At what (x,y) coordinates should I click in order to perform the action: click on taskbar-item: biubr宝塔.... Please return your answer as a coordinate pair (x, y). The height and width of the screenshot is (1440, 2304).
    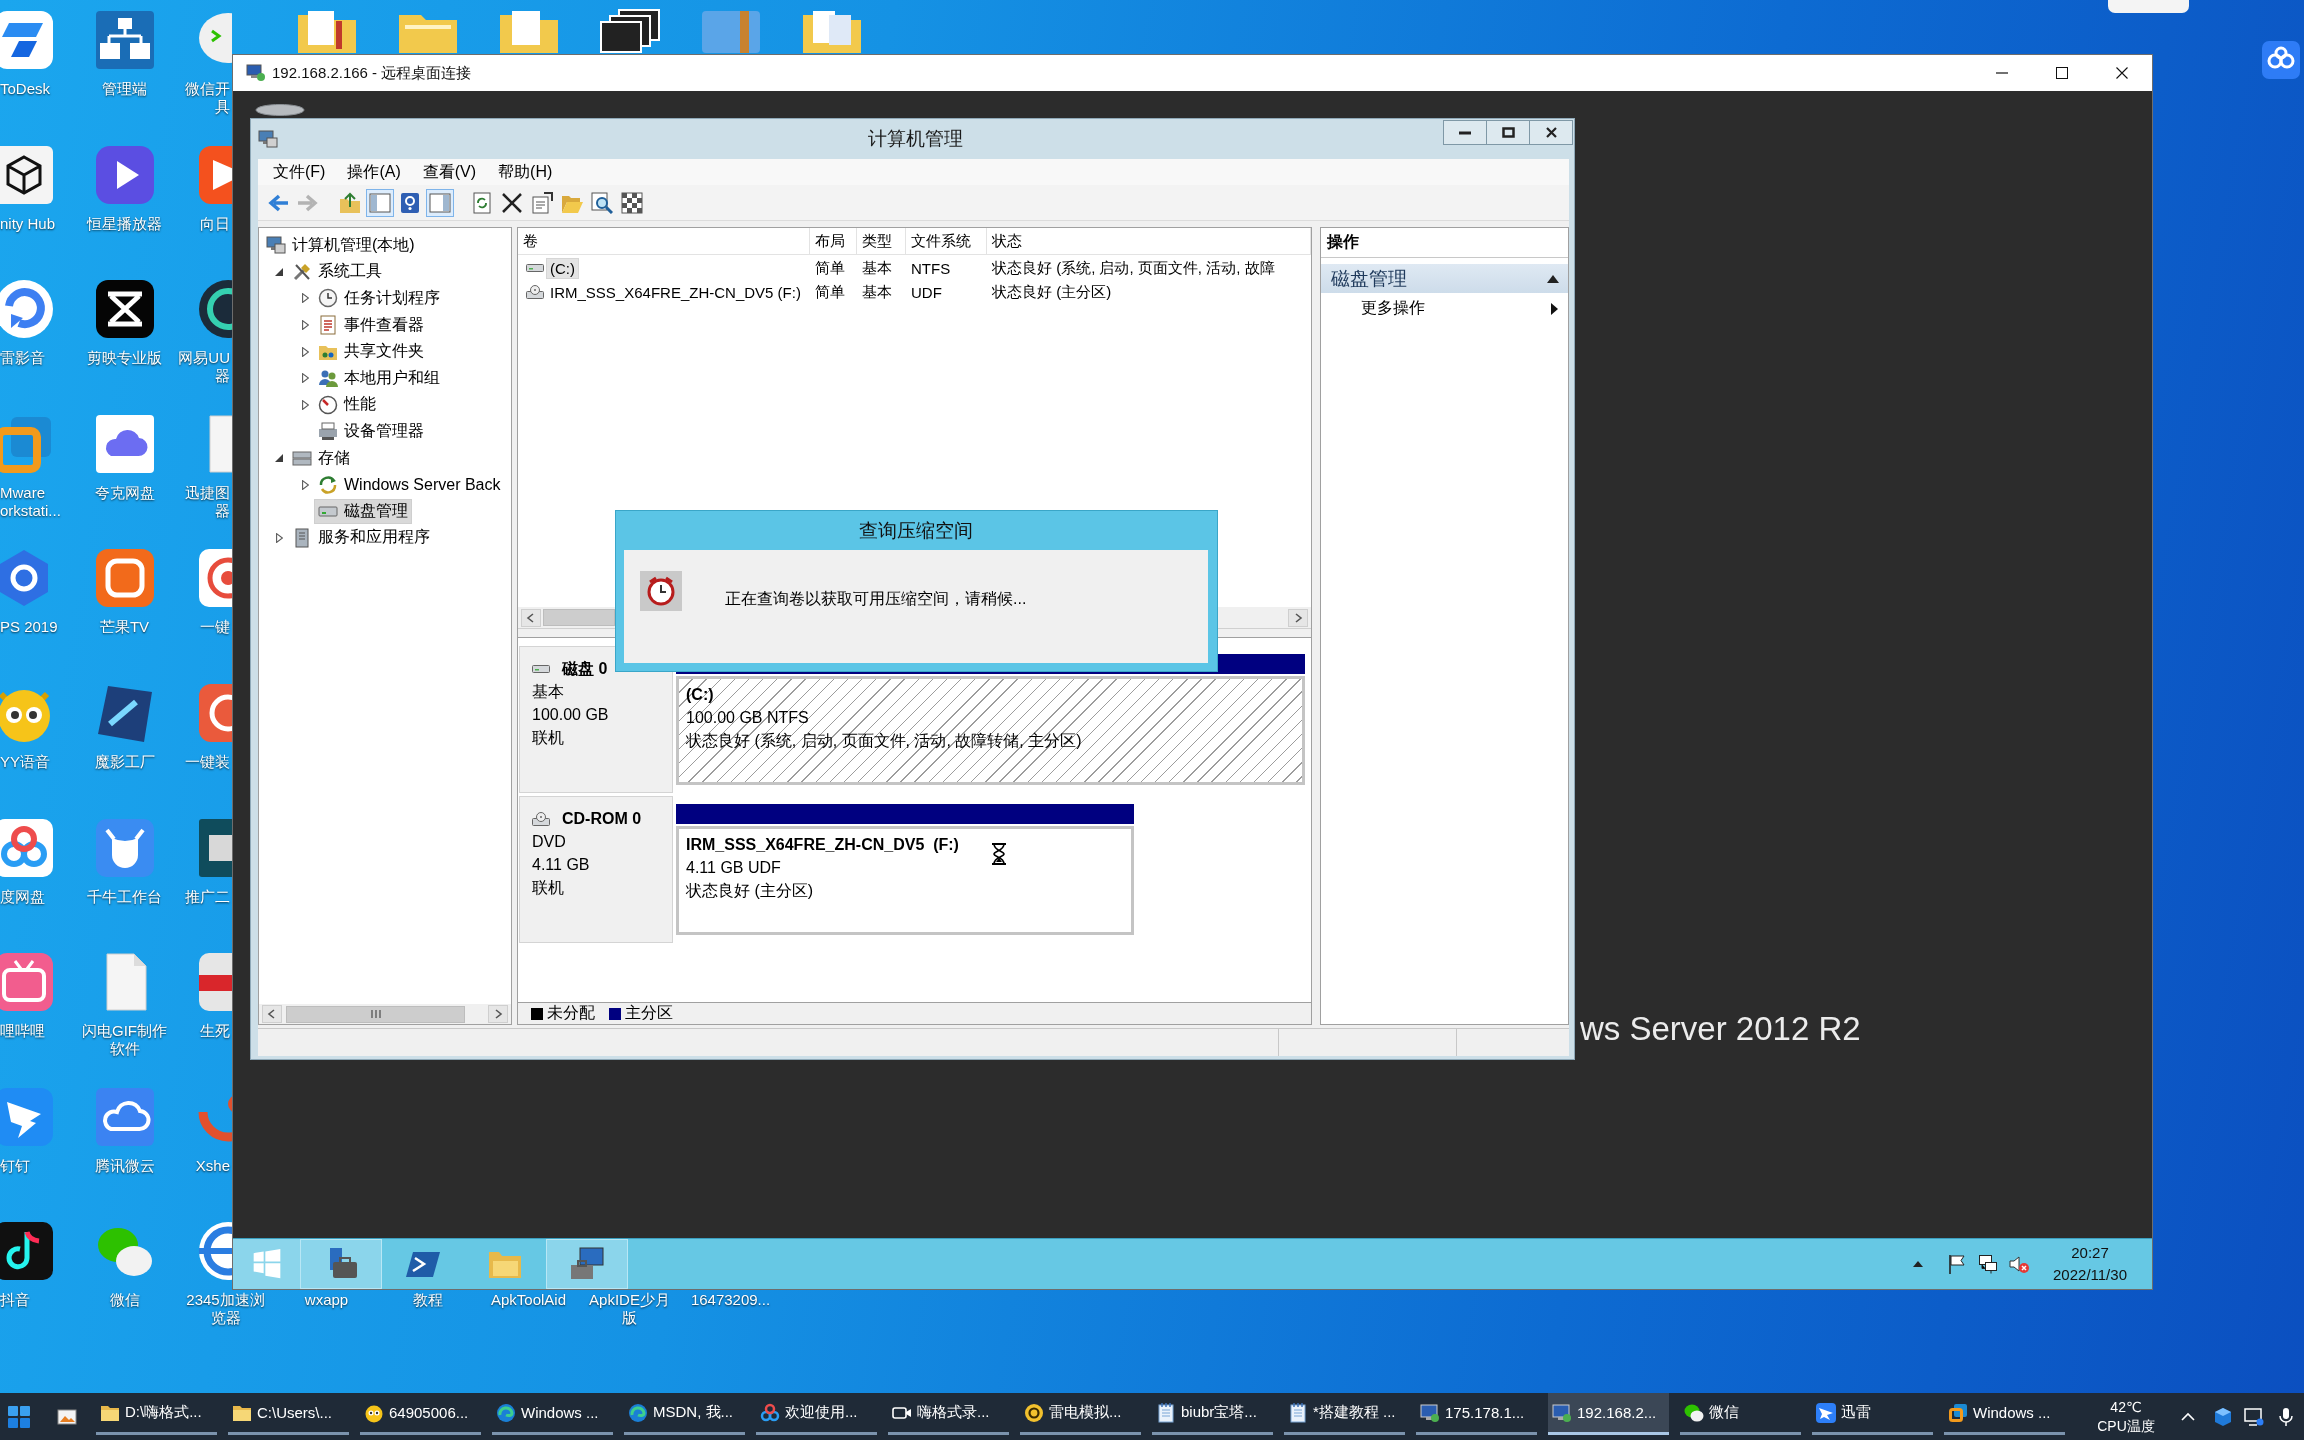
    Looking at the image, I should click on (1212, 1414).